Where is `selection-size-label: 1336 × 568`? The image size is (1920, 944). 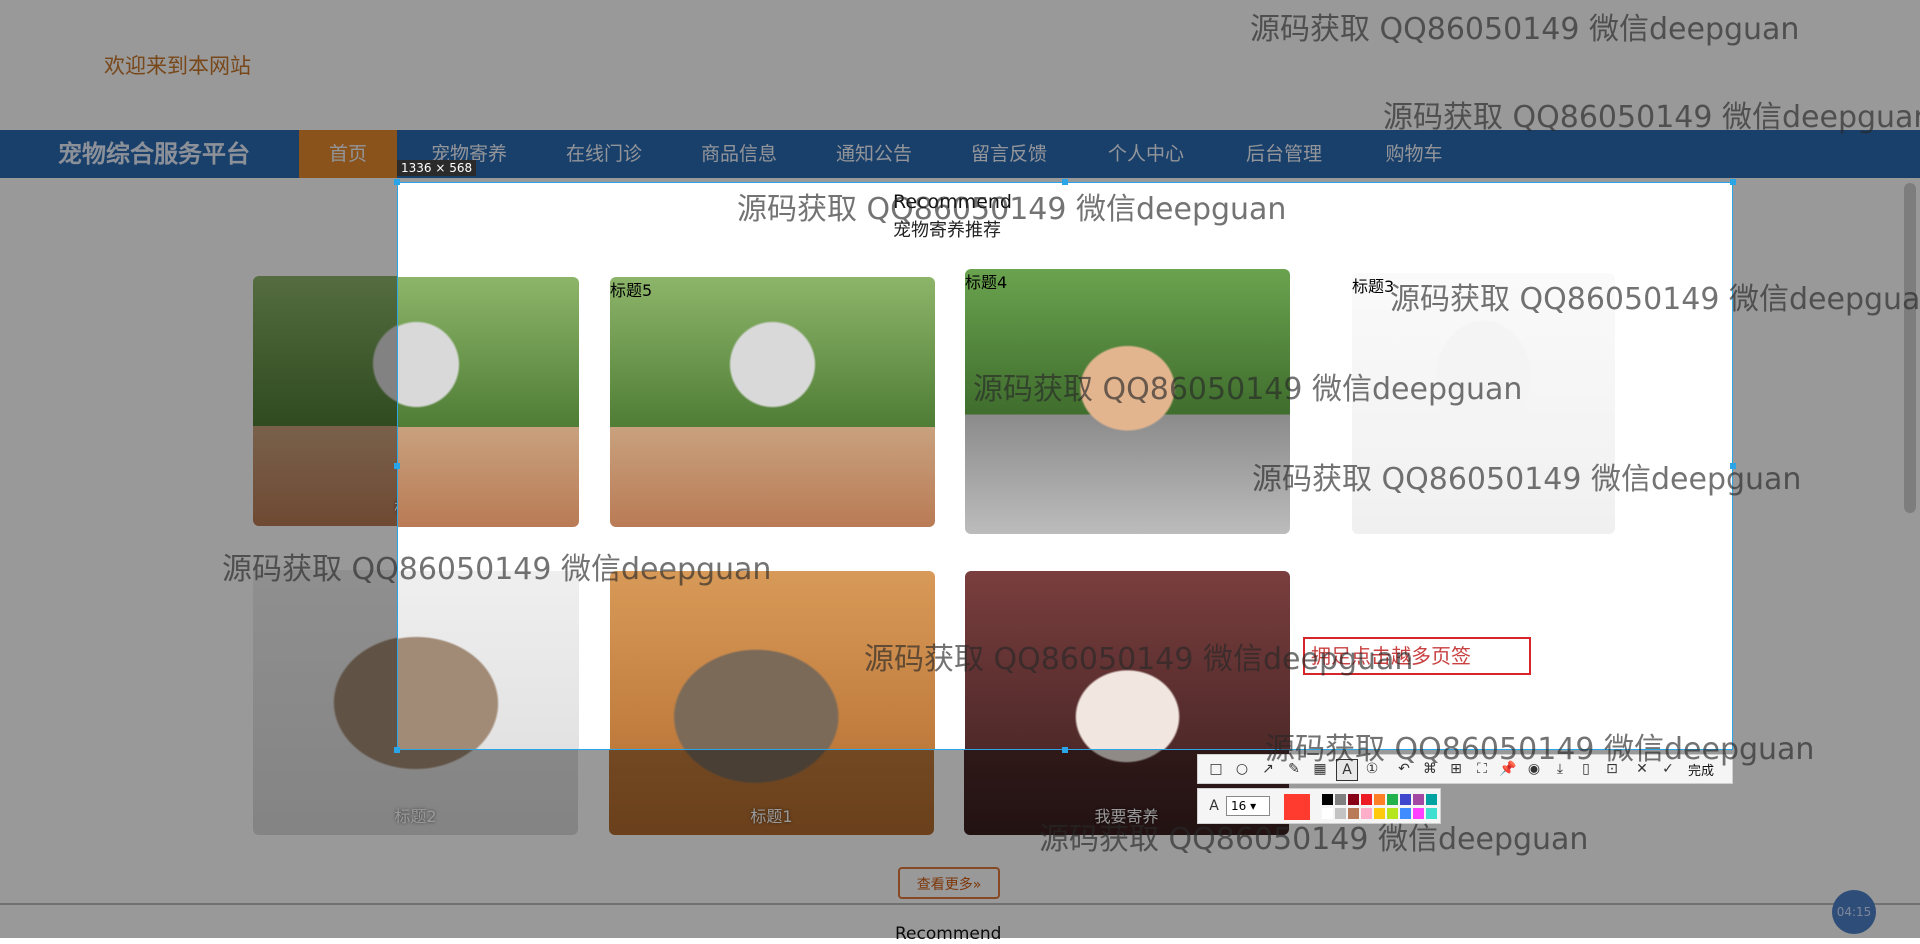
selection-size-label: 1336 × 568 is located at coordinates (437, 168).